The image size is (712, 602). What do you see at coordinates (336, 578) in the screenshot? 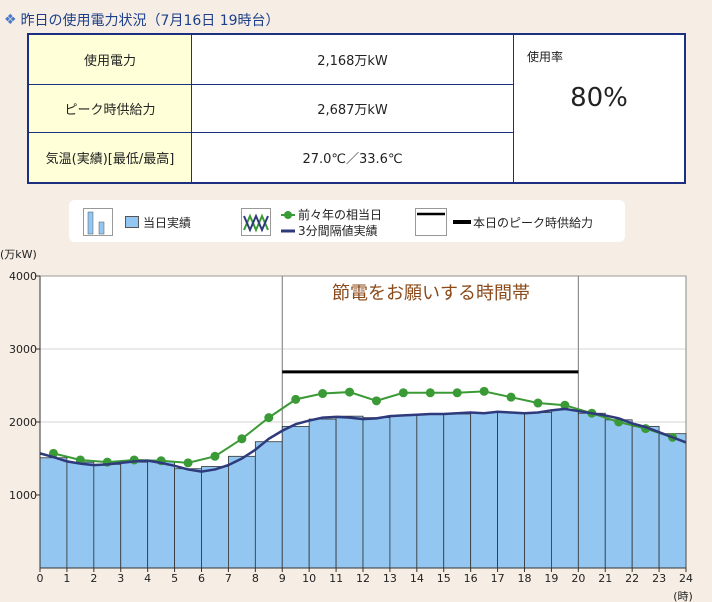
I see `x-tick-label: 11` at bounding box center [336, 578].